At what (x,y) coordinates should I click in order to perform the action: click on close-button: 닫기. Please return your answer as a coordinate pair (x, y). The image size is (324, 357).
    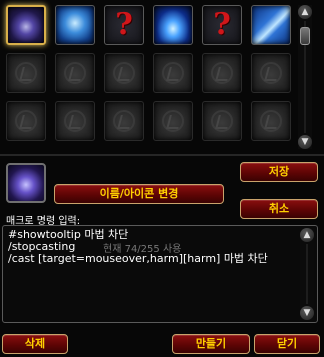
    Looking at the image, I should click on (287, 344).